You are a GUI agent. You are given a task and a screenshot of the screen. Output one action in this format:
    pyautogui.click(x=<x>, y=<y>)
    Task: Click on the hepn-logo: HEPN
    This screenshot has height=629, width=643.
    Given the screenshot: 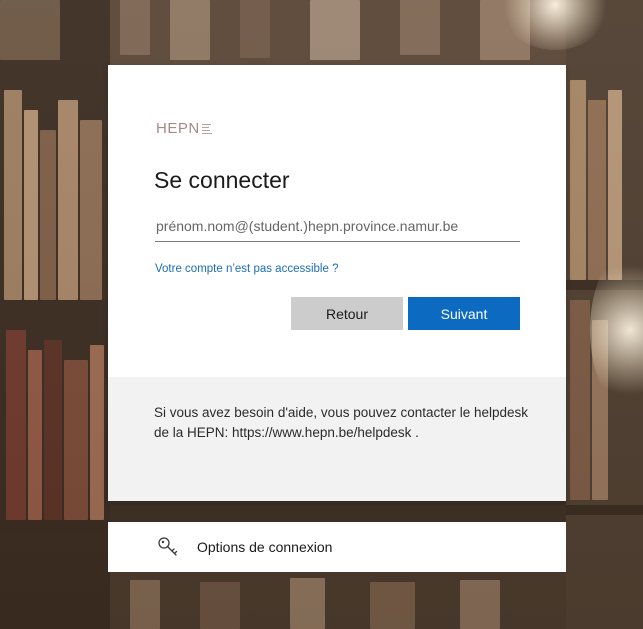 What is the action you would take?
    pyautogui.click(x=184, y=128)
    